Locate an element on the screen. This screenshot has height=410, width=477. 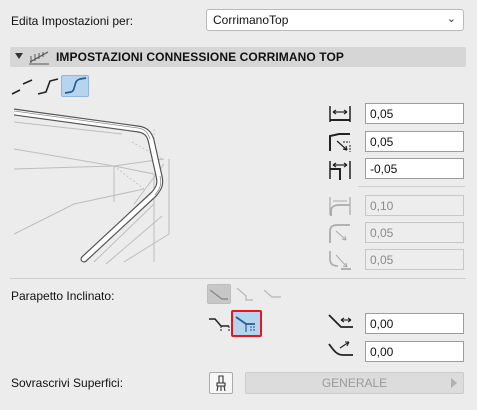
slope-type-3-button is located at coordinates (274, 294).